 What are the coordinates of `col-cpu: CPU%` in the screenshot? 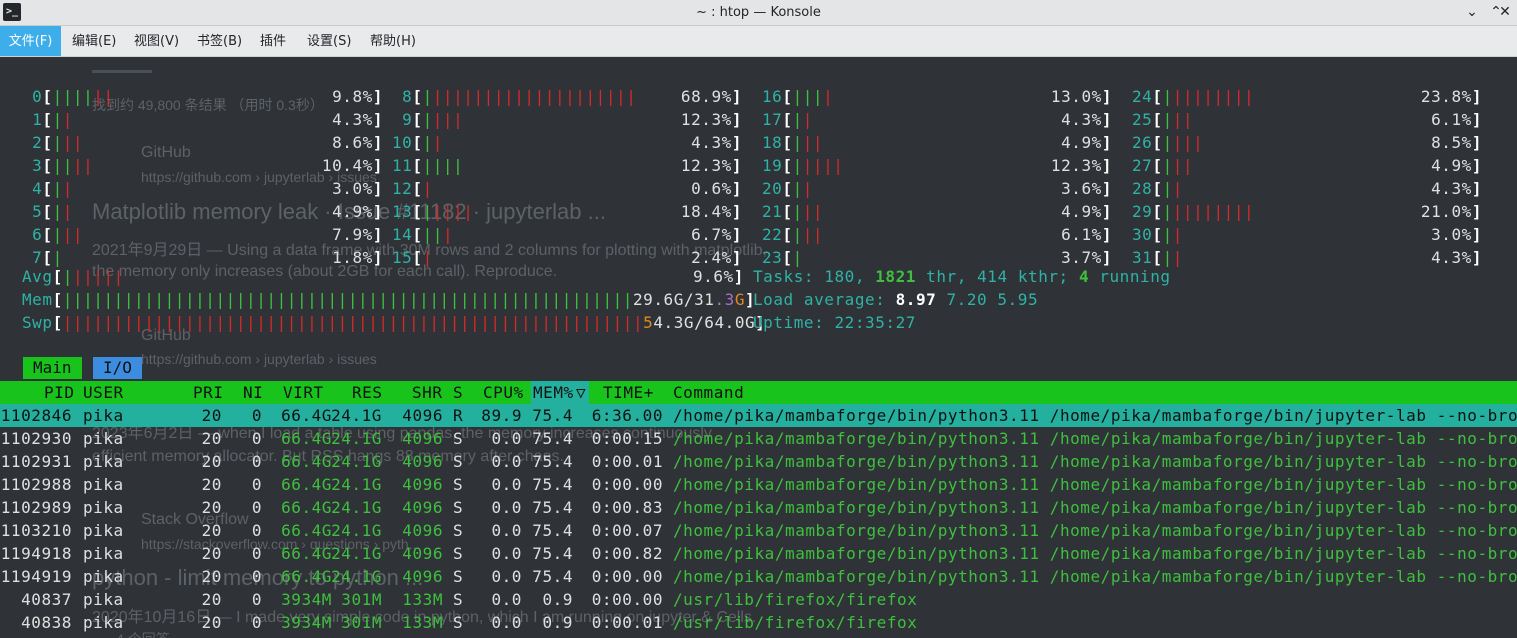 It's located at (503, 392).